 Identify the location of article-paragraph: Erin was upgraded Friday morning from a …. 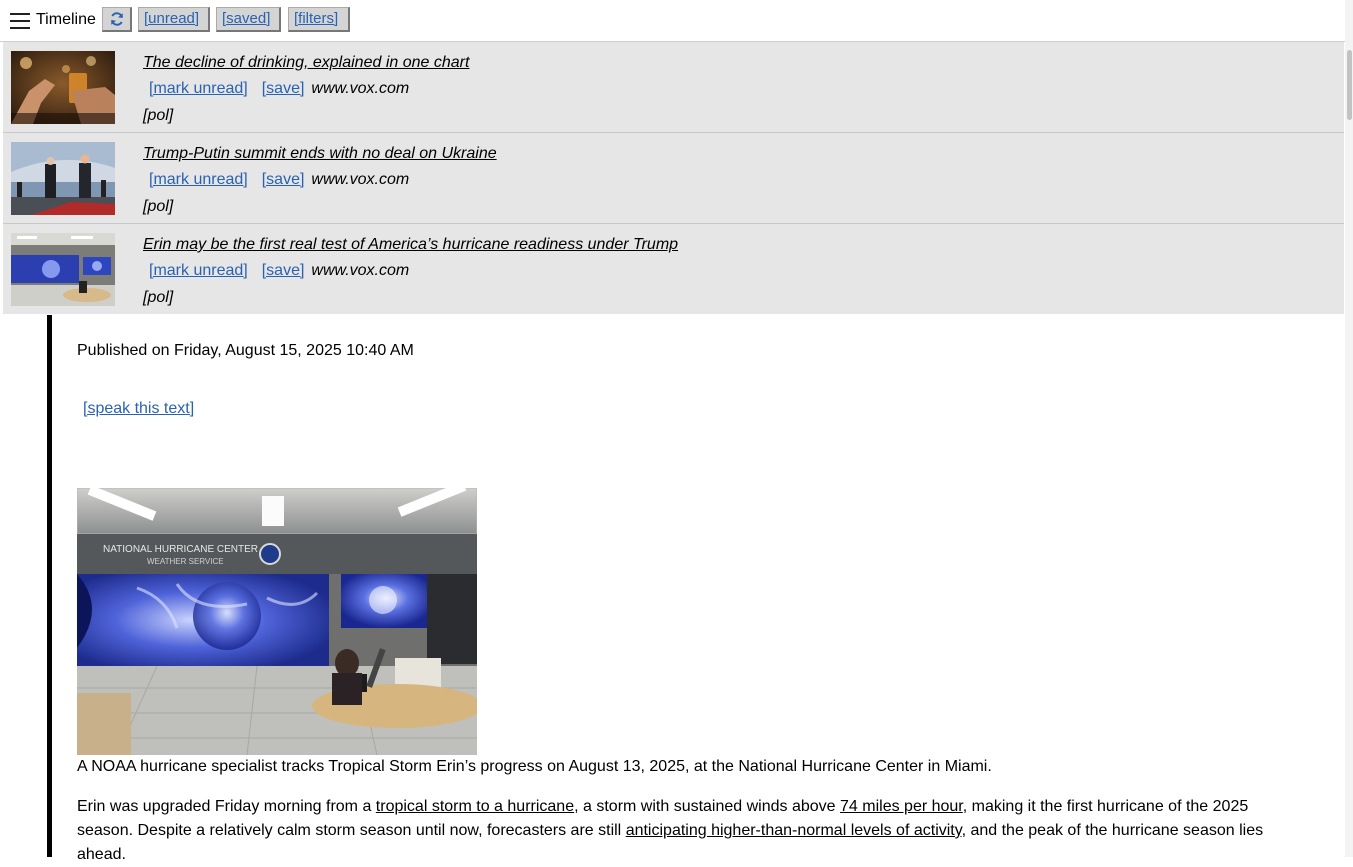
(682, 831).